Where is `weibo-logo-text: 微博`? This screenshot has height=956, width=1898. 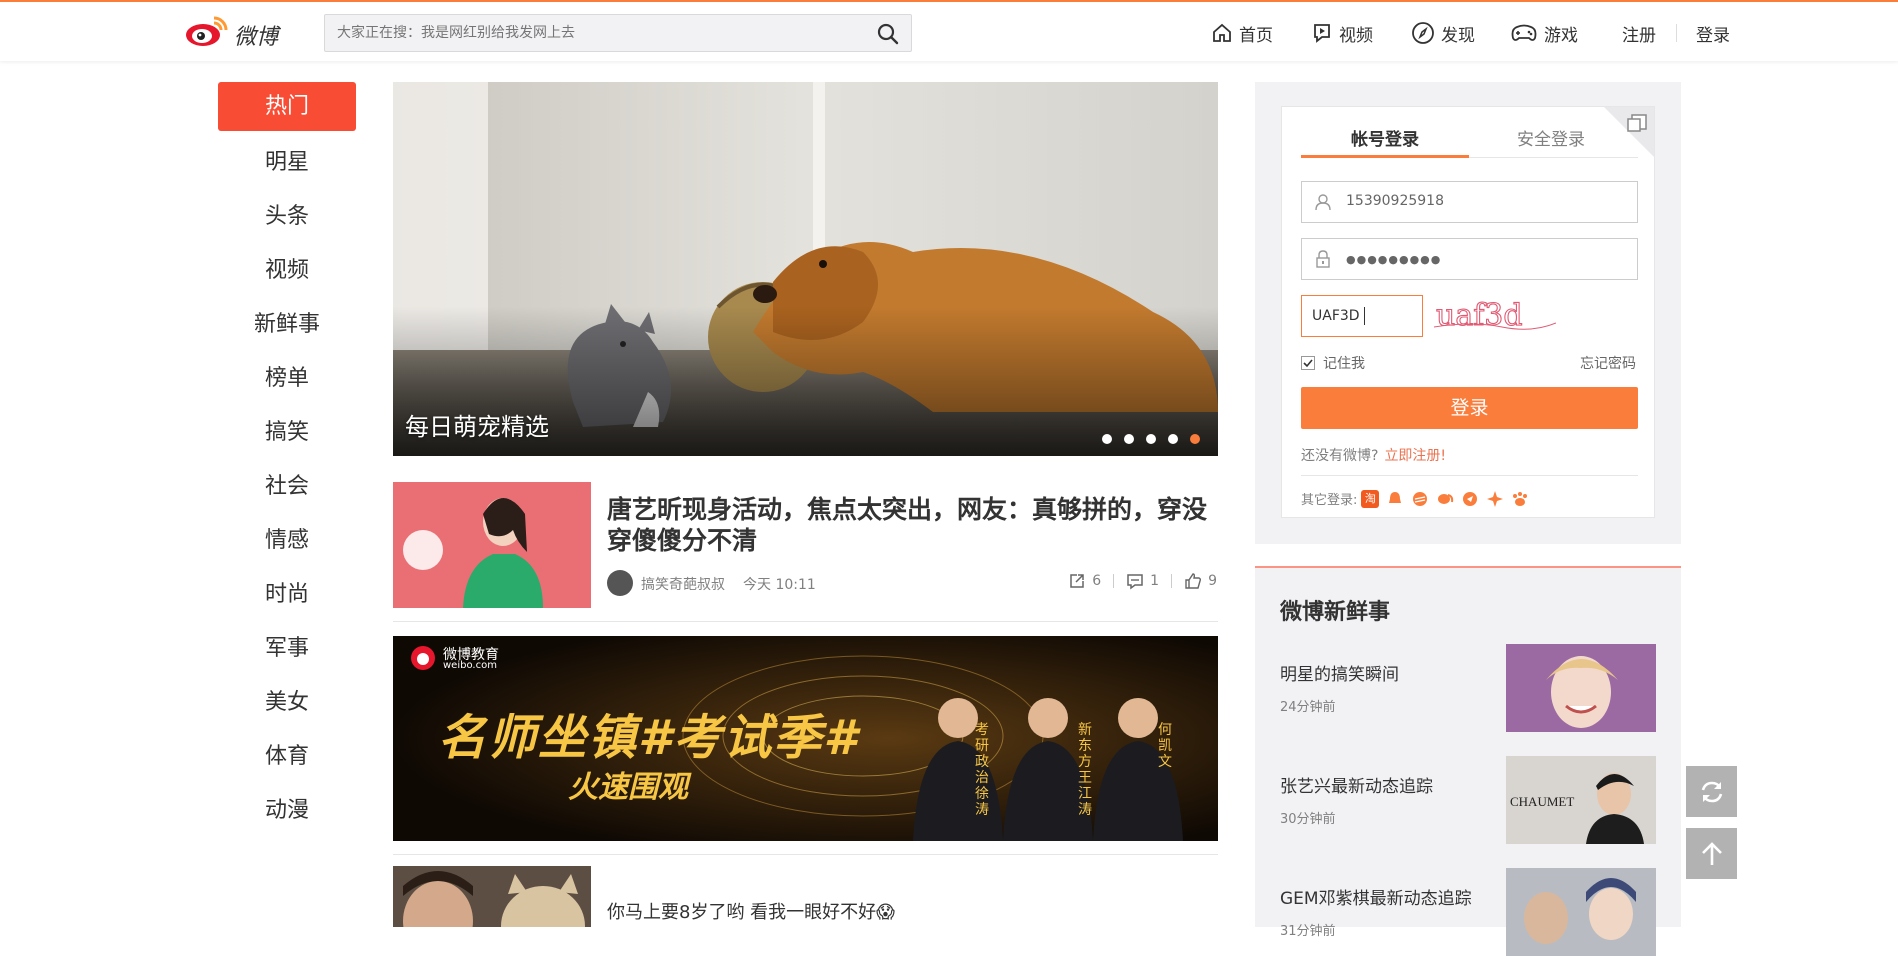
weibo-logo-text: 微博 is located at coordinates (256, 37).